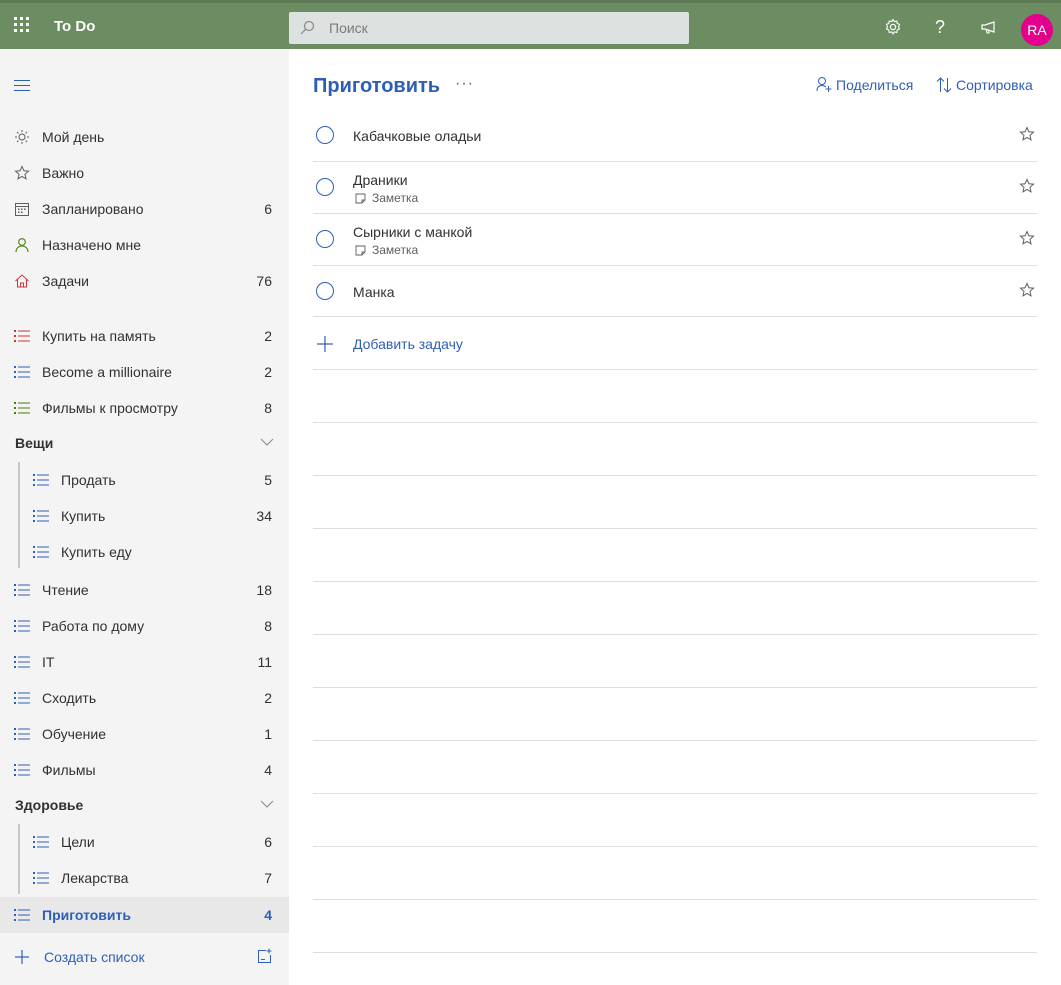 This screenshot has width=1061, height=985. Describe the element at coordinates (144, 590) in the screenshot. I see `sidebar-item-list: Чтение 18` at that location.